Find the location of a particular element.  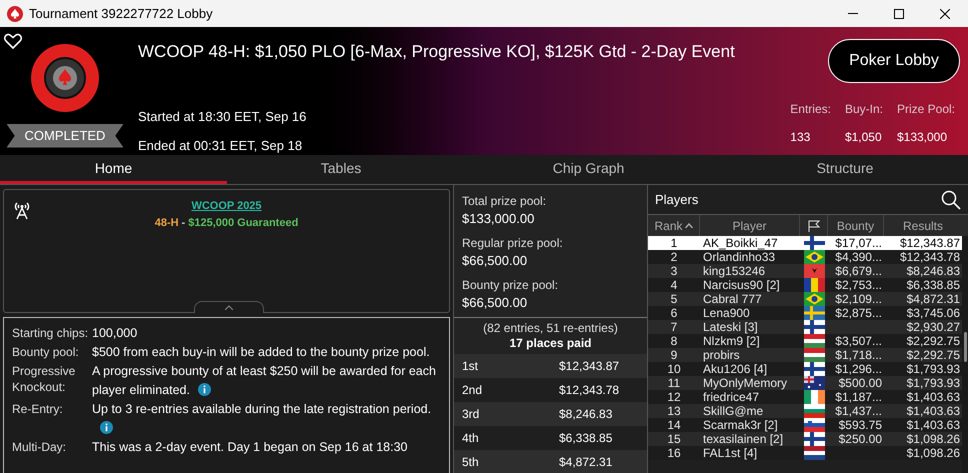

results-cell-text: $1,098.26 is located at coordinates (933, 439).